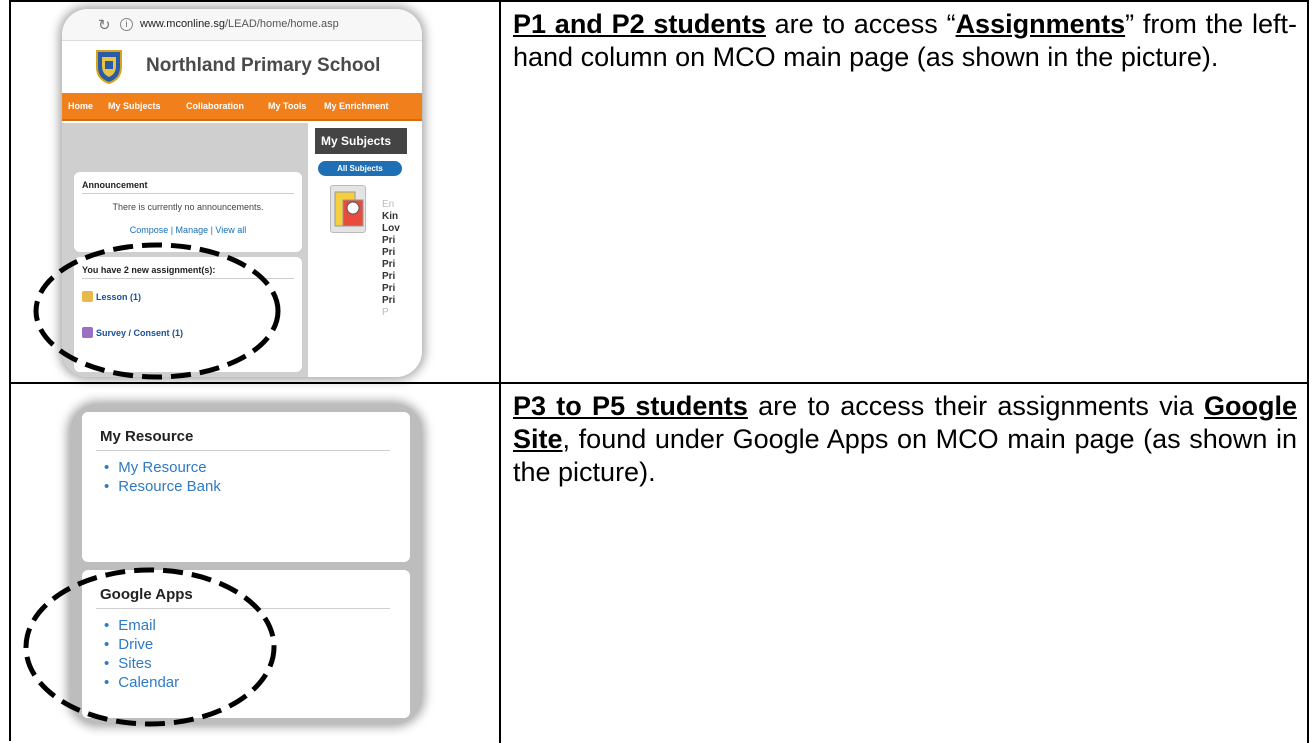  What do you see at coordinates (263, 65) in the screenshot?
I see `school-name: Northland Primary School` at bounding box center [263, 65].